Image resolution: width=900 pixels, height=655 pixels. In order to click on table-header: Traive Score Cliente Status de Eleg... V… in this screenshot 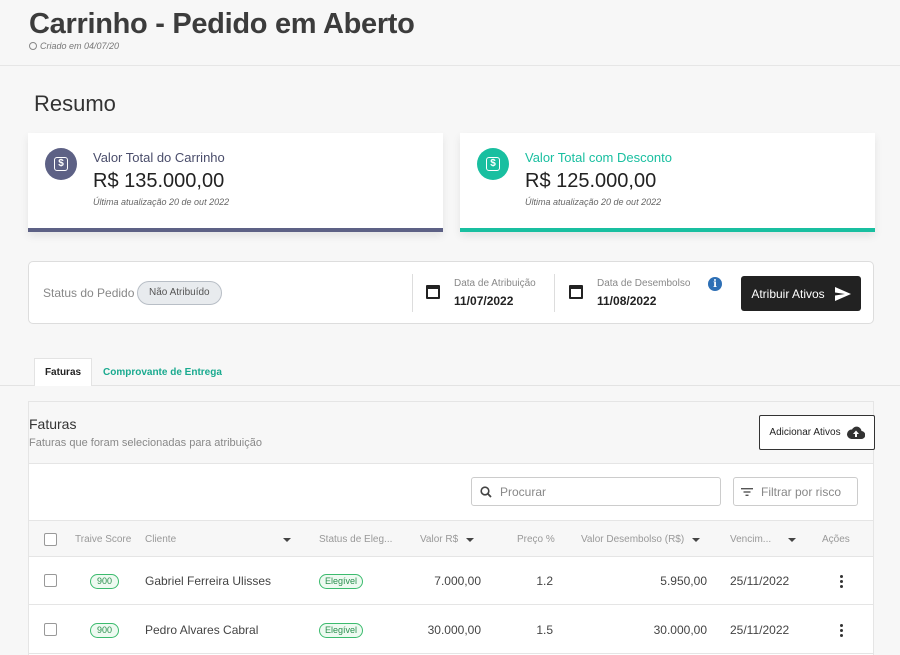, I will do `click(451, 538)`.